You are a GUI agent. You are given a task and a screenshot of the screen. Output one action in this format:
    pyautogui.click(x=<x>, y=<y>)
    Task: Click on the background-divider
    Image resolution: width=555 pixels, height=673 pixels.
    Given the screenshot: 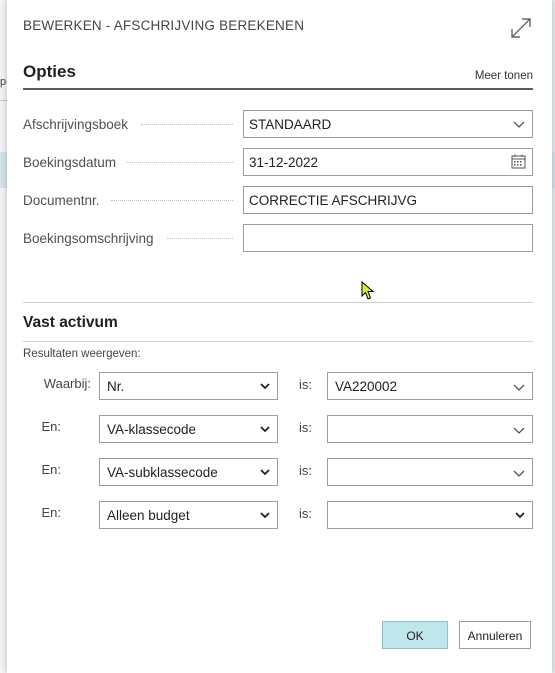 What is the action you would take?
    pyautogui.click(x=3, y=100)
    